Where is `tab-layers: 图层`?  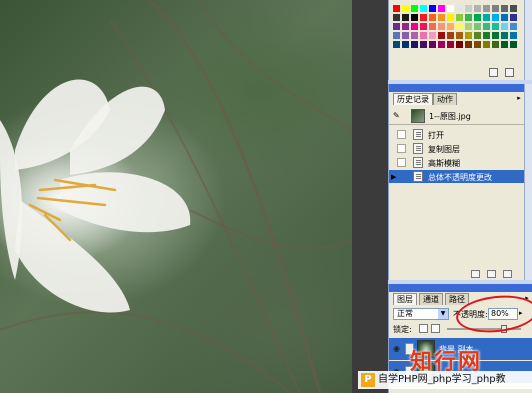
tab-layers: 图层 is located at coordinates (405, 299).